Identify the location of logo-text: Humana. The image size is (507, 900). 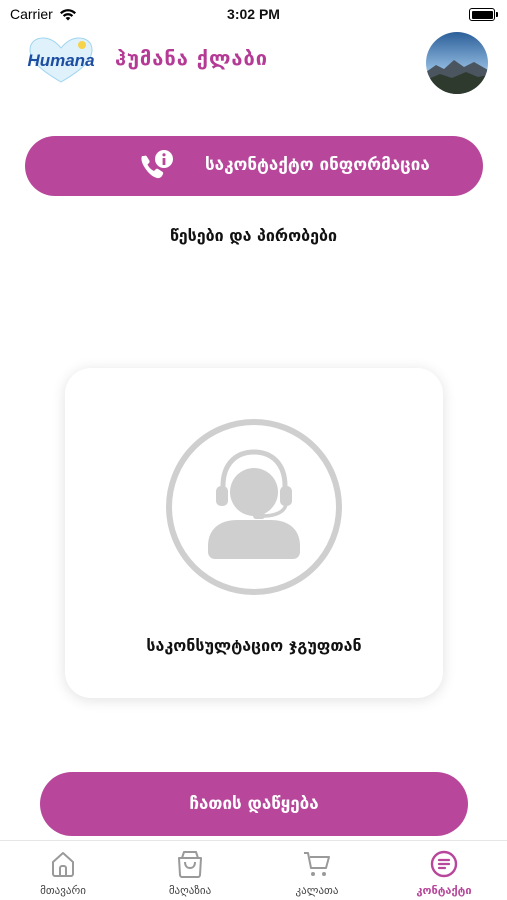
(60, 60).